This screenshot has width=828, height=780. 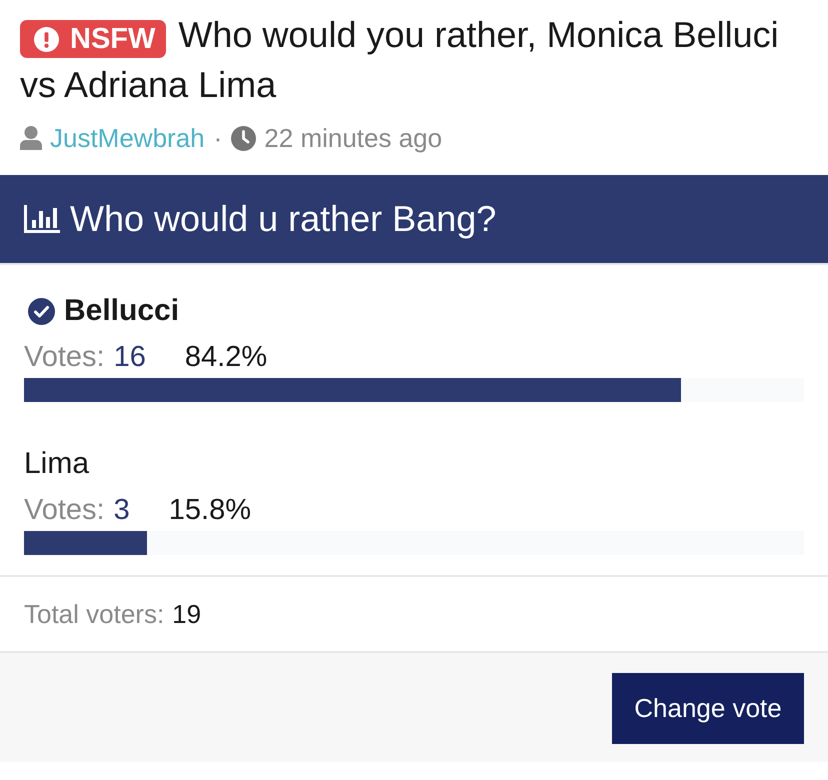 What do you see at coordinates (94, 614) in the screenshot?
I see `total-voters-label: Total voters:` at bounding box center [94, 614].